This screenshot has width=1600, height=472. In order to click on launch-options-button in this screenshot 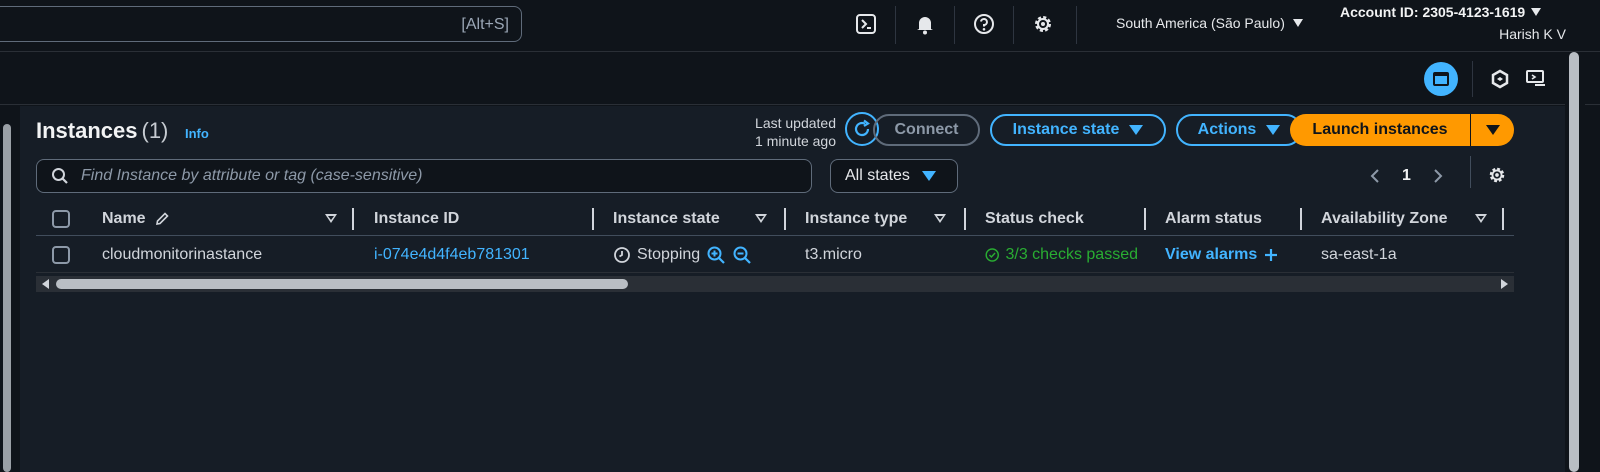, I will do `click(1492, 130)`.